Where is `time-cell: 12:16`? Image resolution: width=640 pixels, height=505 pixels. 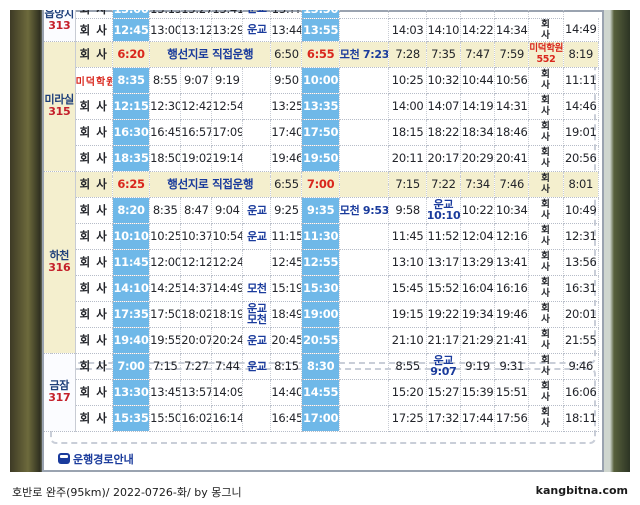
time-cell: 12:16 is located at coordinates (512, 236).